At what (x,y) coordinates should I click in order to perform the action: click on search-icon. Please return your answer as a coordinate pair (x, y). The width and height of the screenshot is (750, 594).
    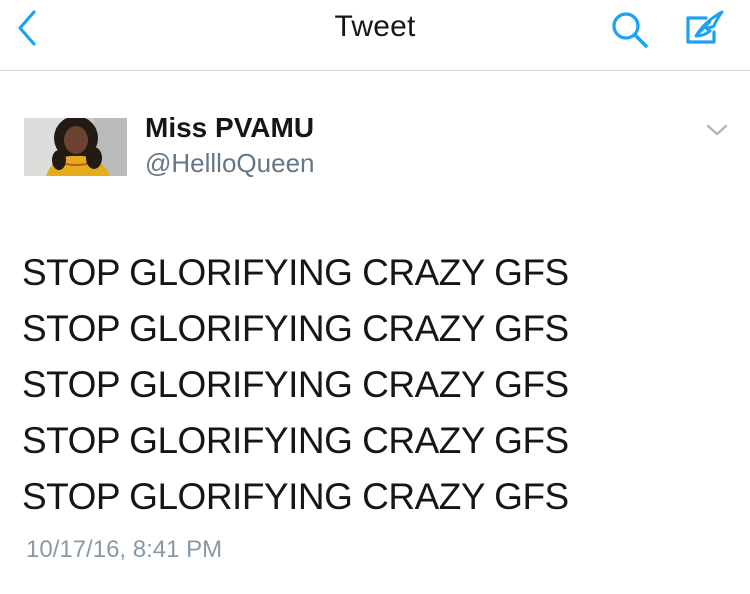
    Looking at the image, I should click on (630, 30).